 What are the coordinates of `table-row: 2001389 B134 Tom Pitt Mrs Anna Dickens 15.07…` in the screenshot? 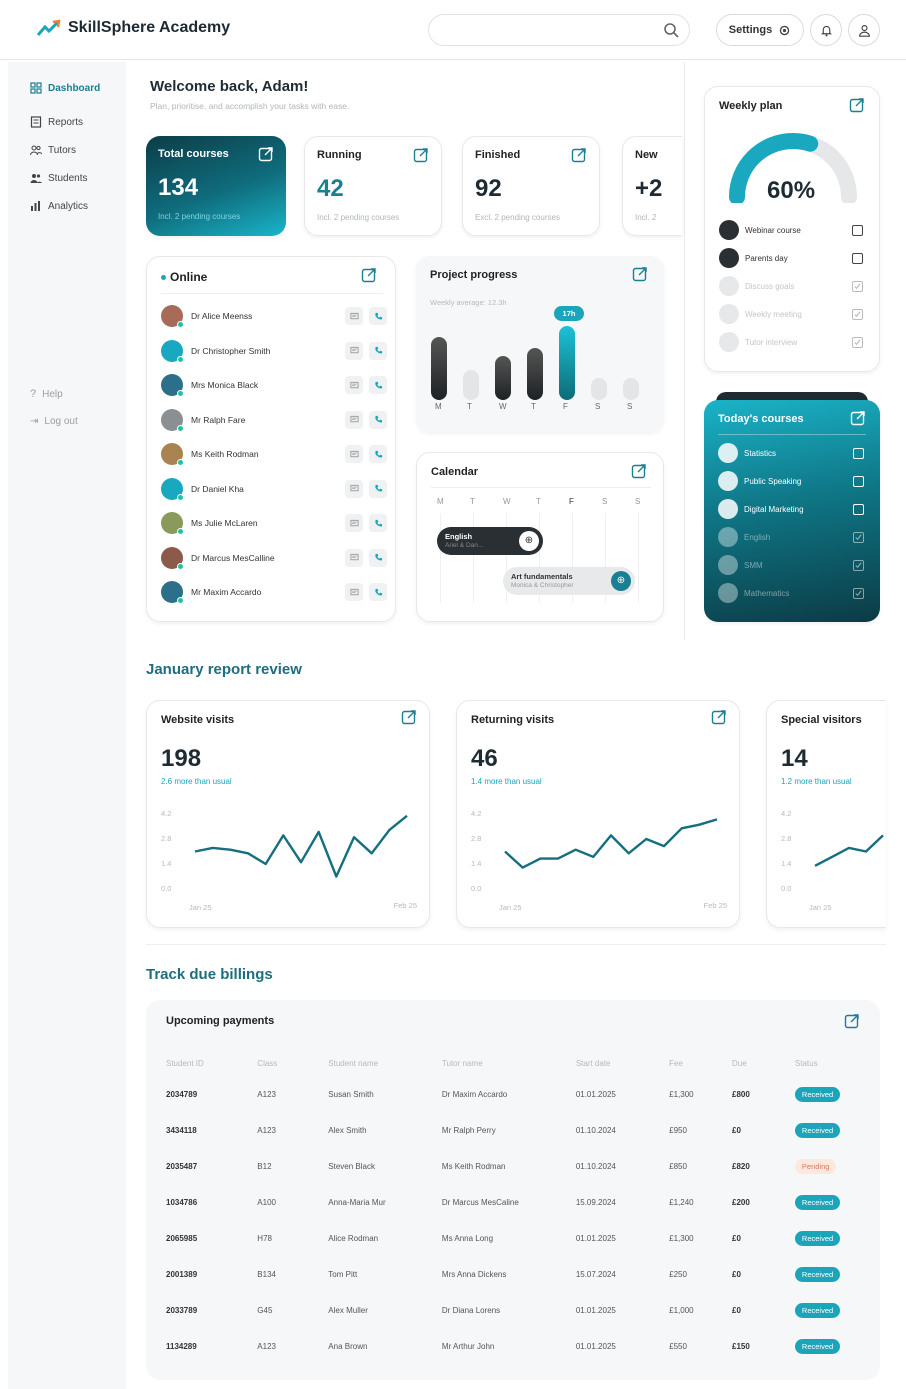 It's located at (516, 1274).